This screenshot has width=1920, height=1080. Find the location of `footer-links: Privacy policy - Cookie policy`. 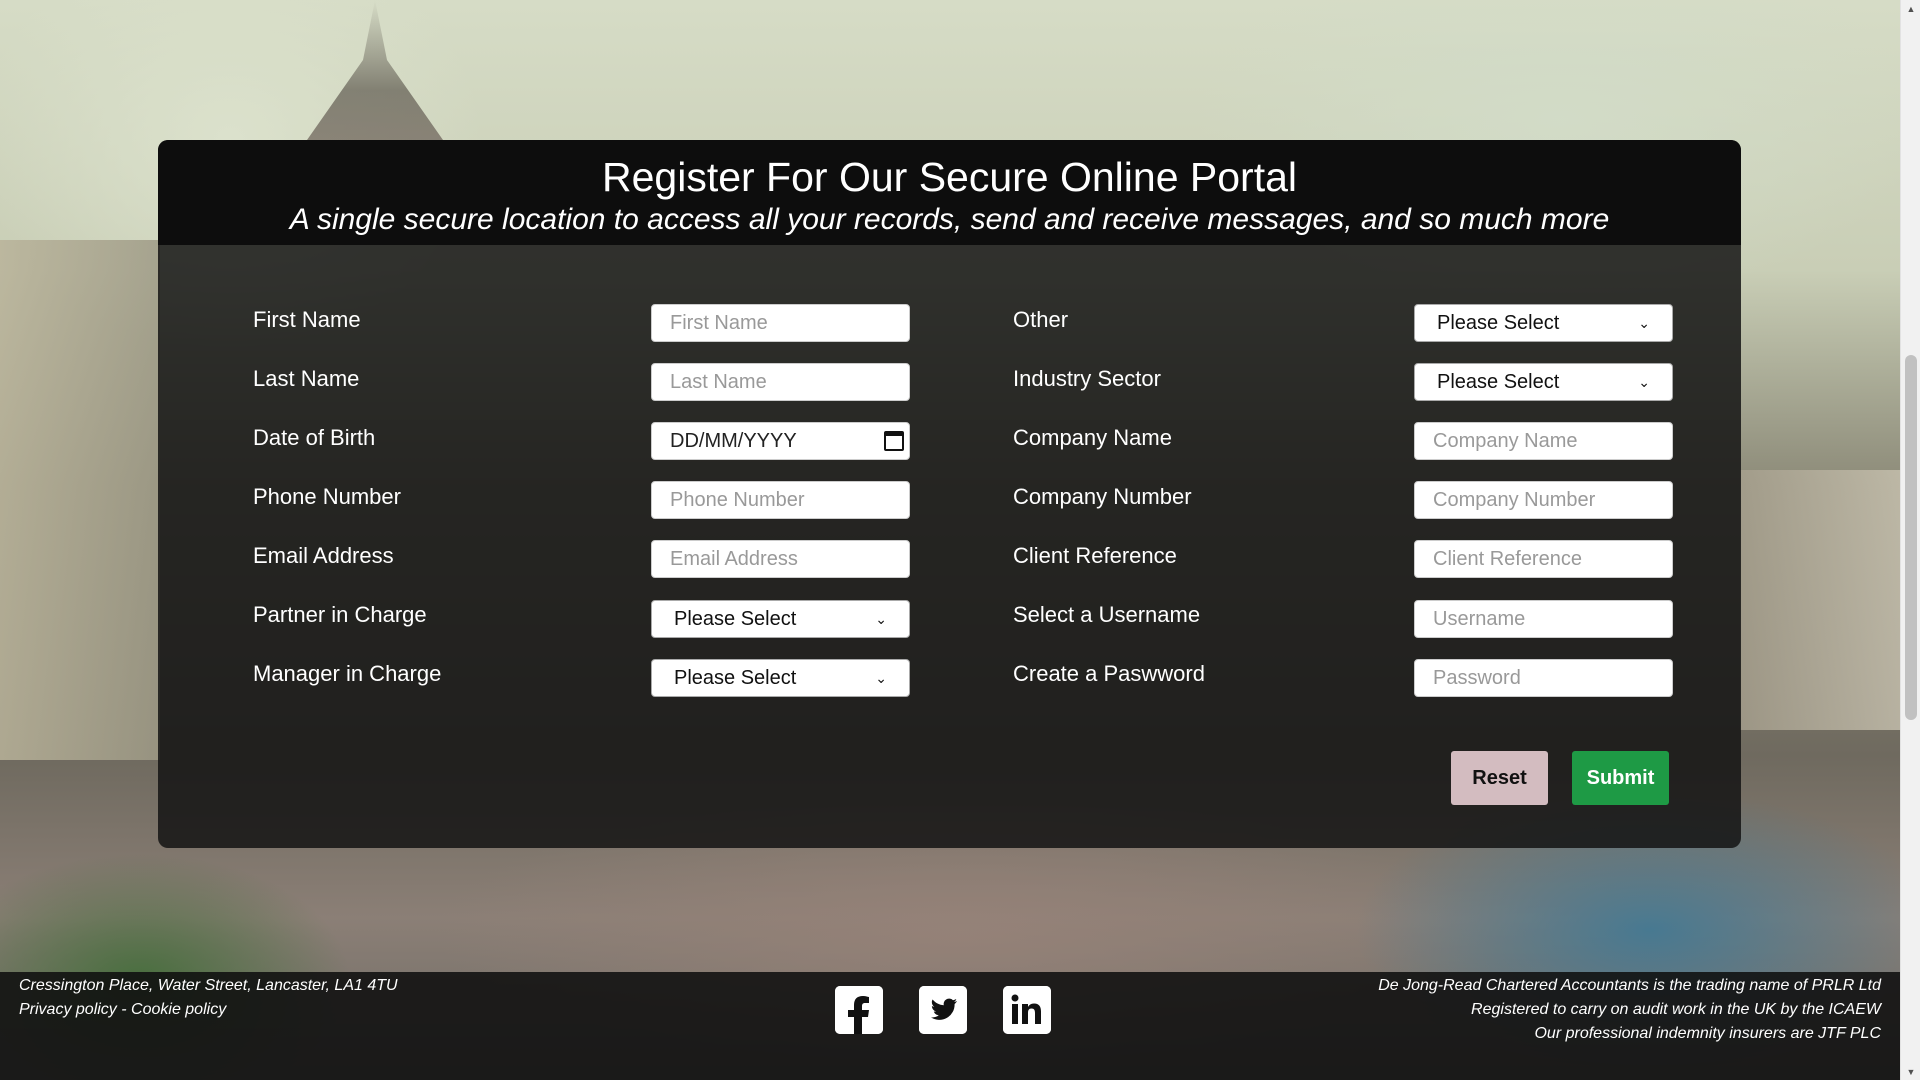

footer-links: Privacy policy - Cookie policy is located at coordinates (208, 1010).